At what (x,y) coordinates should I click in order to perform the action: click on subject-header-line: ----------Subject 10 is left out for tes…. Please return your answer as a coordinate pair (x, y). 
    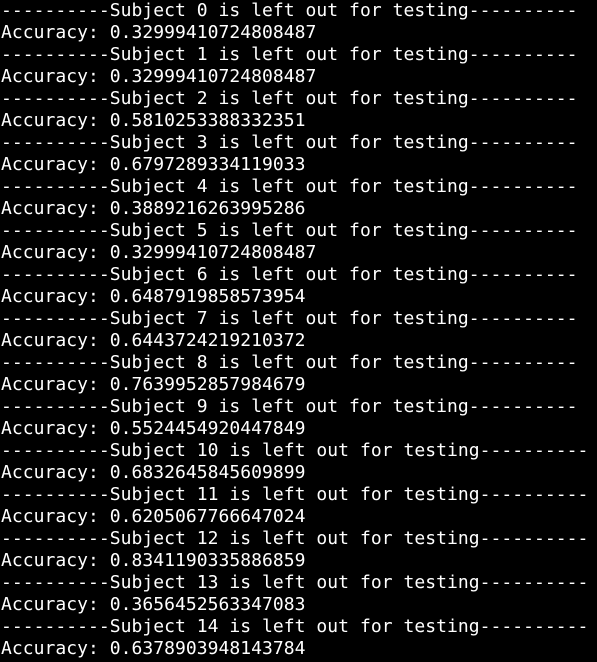
    Looking at the image, I should click on (295, 450).